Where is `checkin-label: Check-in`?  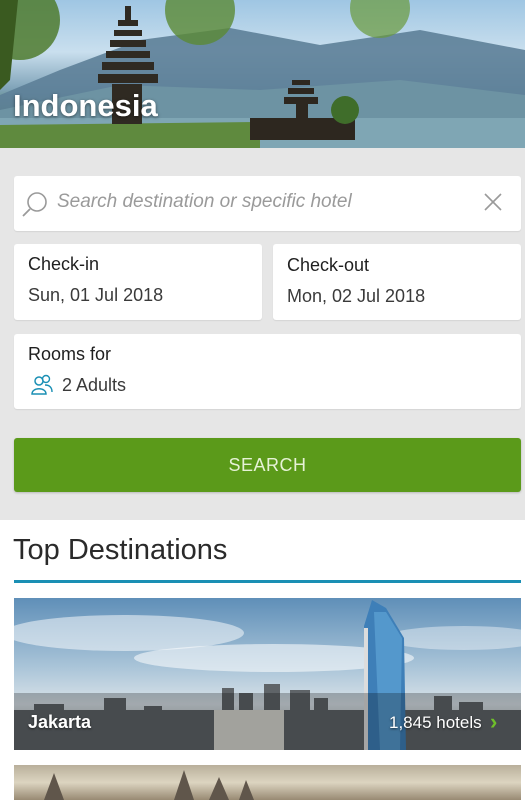 checkin-label: Check-in is located at coordinates (64, 264).